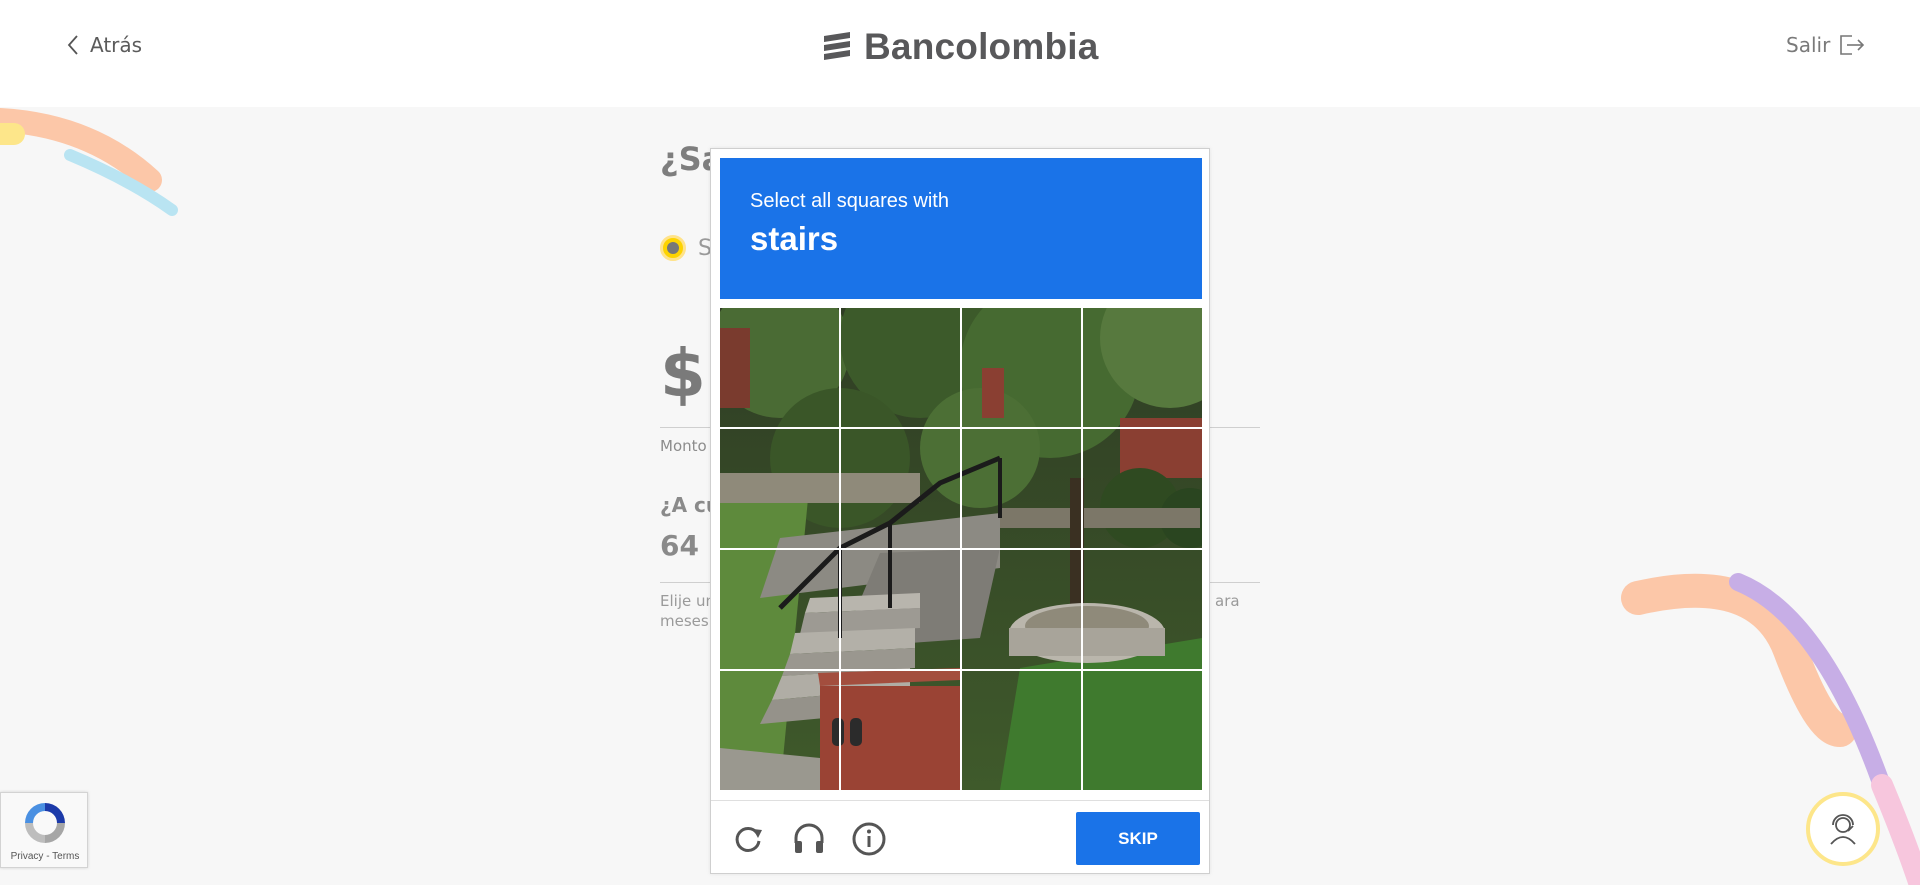 The image size is (1920, 885). I want to click on amount-caption: Monto, so click(683, 446).